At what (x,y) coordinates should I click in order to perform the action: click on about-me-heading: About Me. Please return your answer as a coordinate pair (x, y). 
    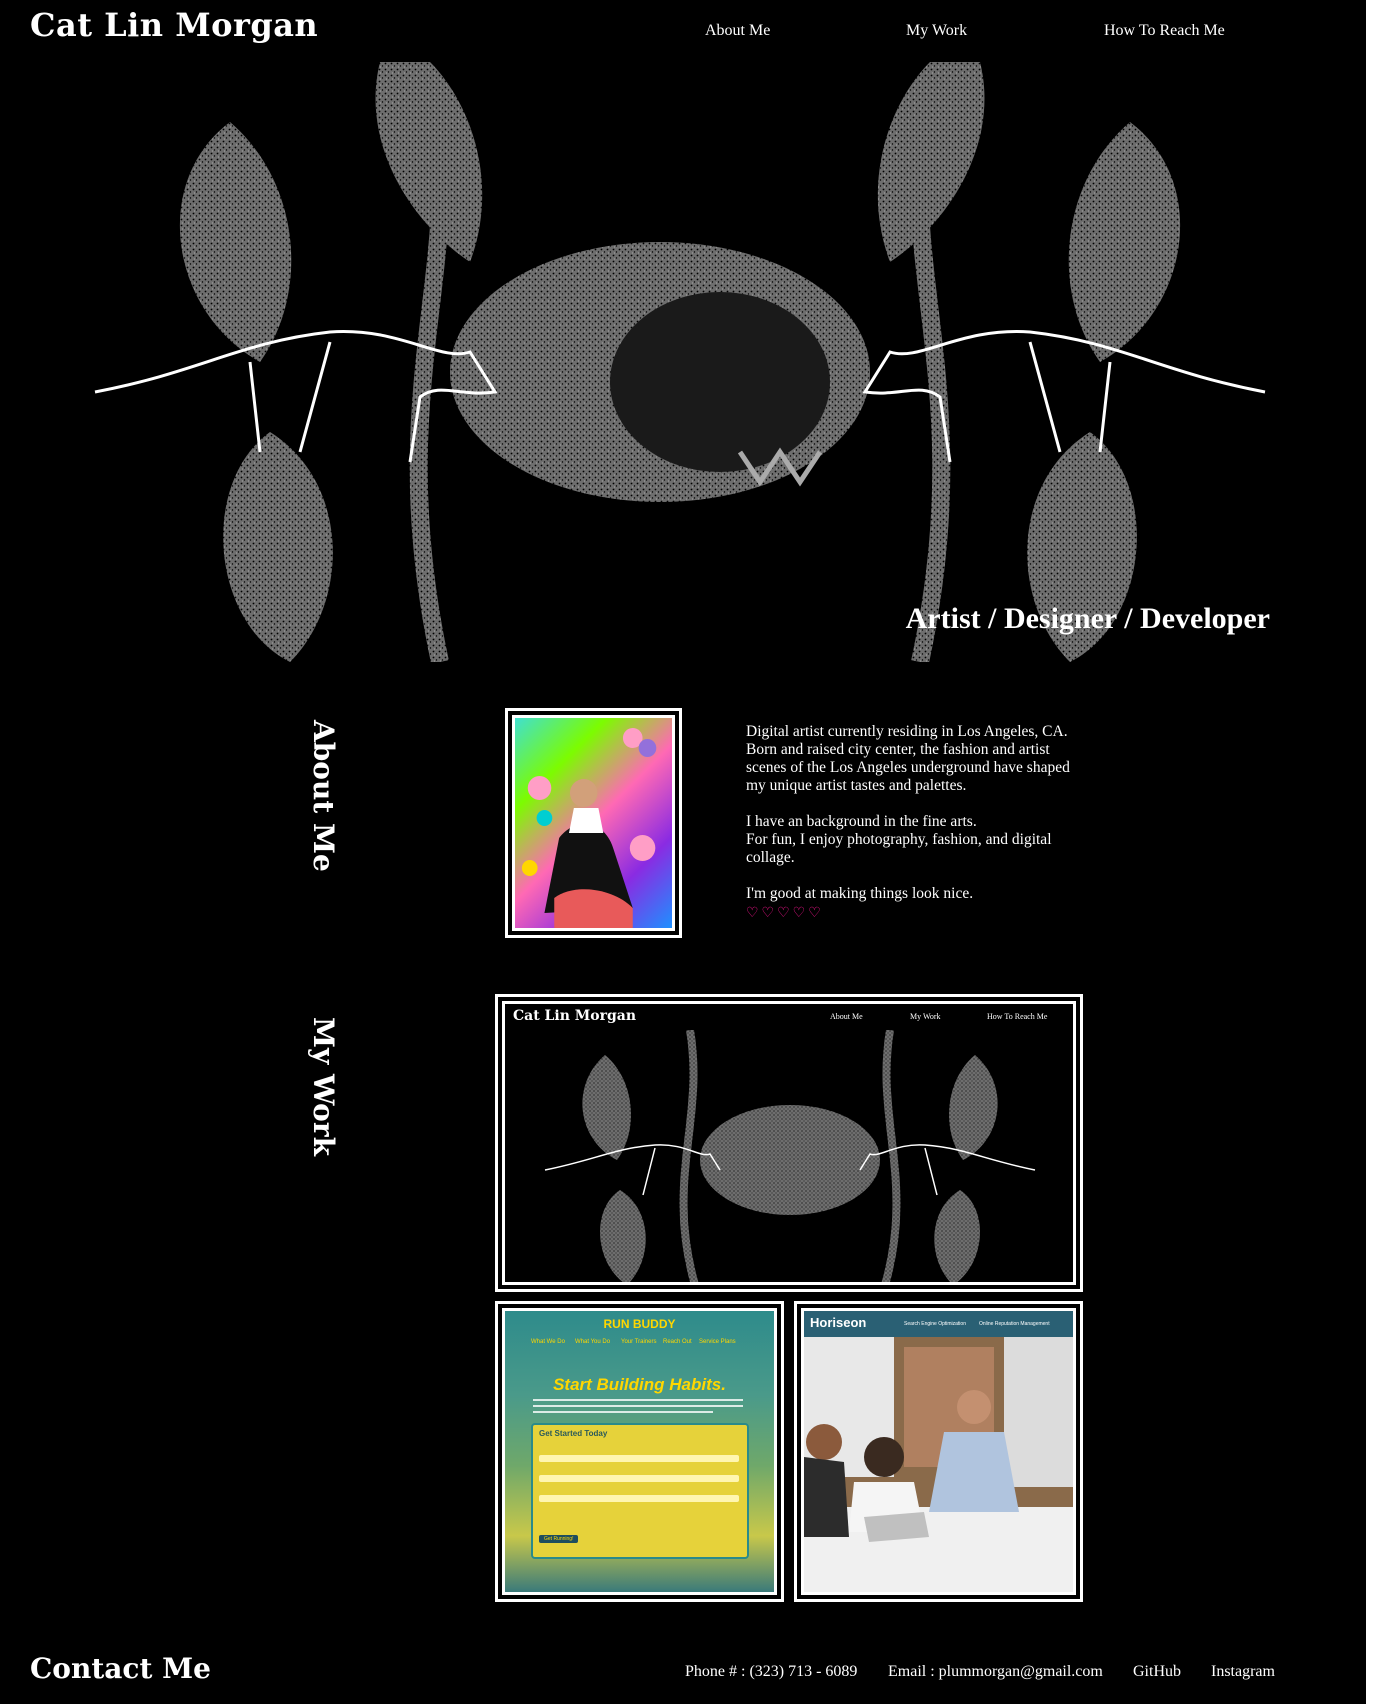
    Looking at the image, I should click on (323, 796).